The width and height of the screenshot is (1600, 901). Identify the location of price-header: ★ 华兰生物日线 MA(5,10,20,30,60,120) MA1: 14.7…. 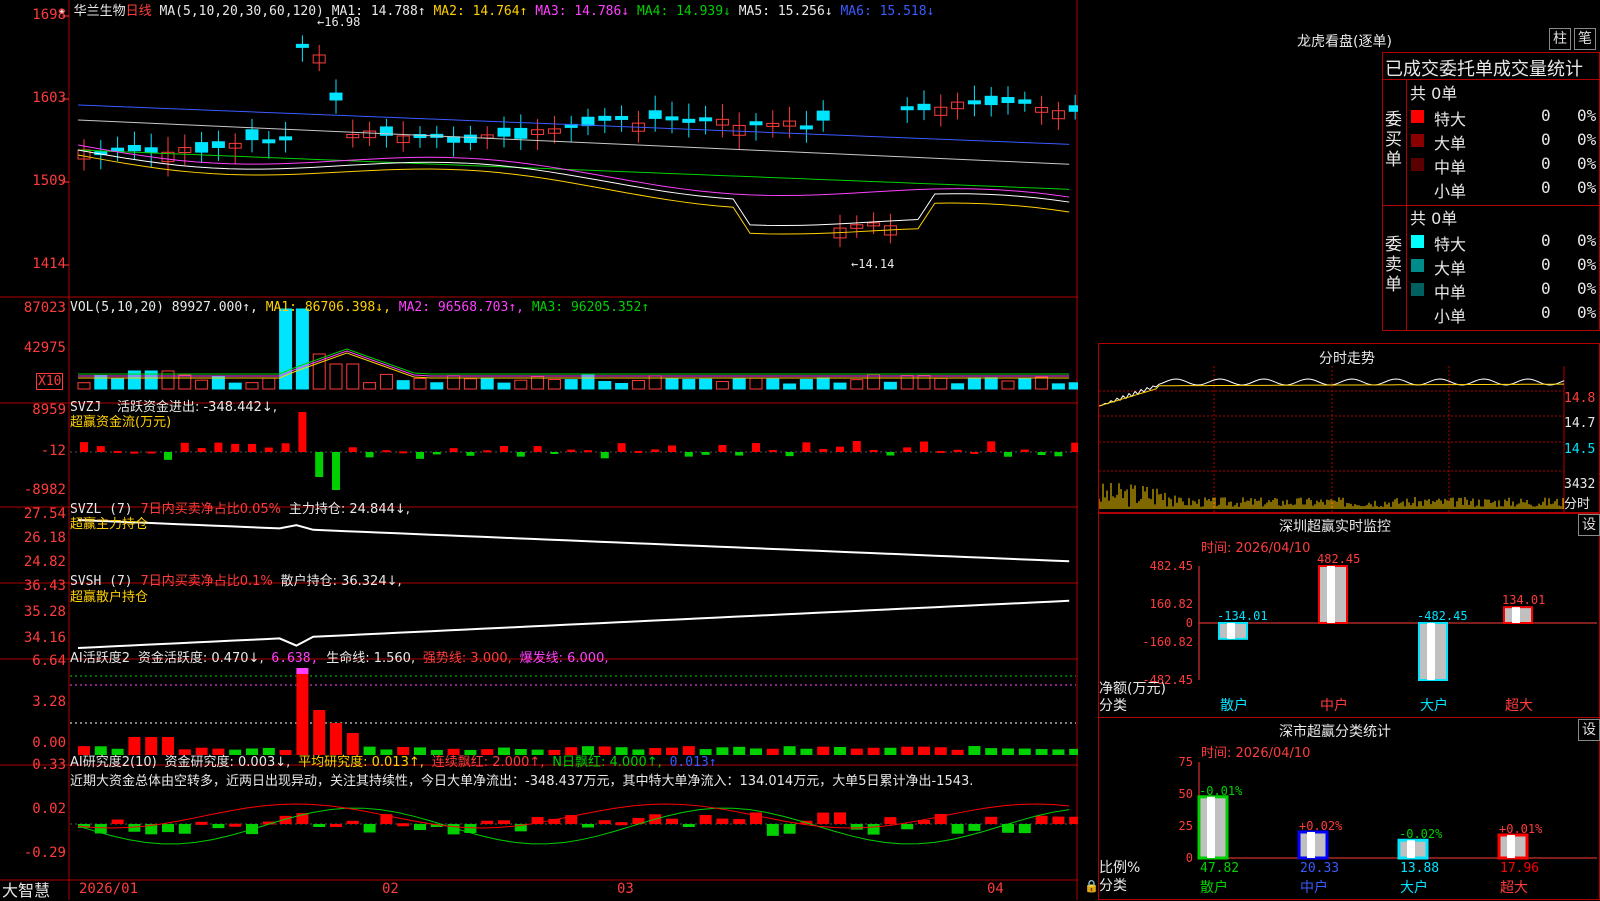
(496, 9).